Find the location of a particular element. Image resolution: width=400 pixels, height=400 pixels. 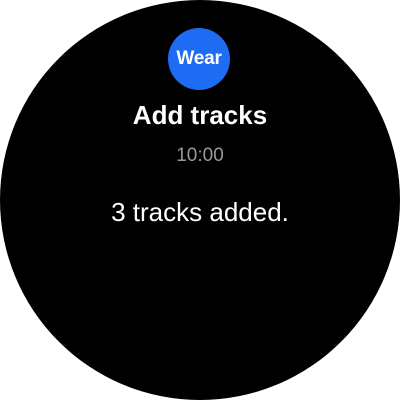

app-icon-label: Wear is located at coordinates (199, 58).